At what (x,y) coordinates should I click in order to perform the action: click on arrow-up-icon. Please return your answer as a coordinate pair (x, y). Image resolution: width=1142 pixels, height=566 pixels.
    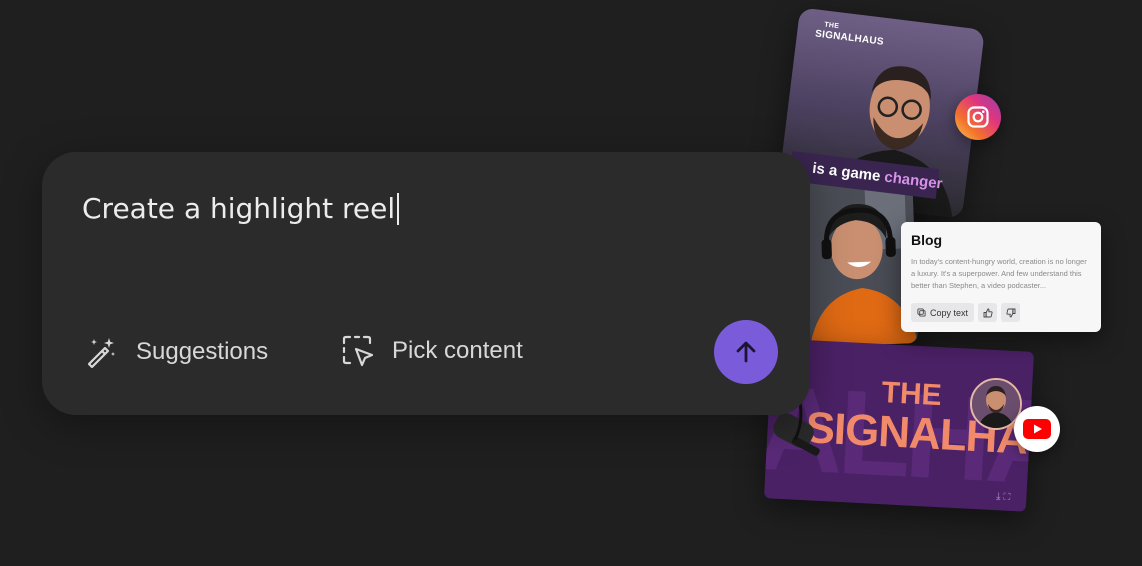
    Looking at the image, I should click on (746, 352).